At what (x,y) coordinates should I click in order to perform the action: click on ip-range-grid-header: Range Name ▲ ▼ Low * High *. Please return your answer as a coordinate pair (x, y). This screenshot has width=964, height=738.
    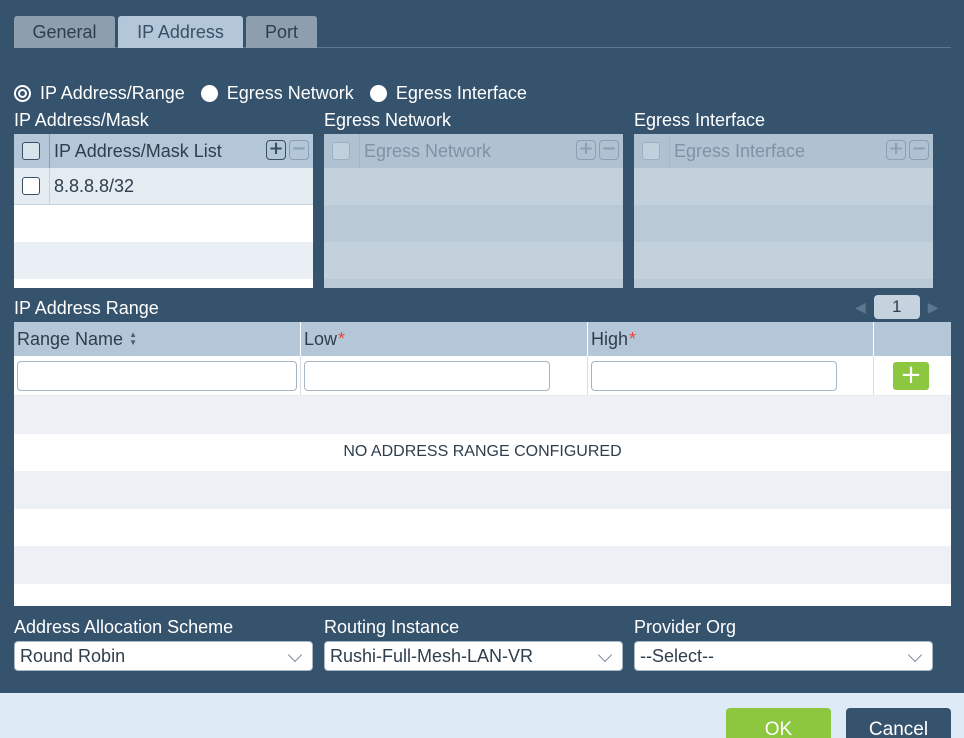
    Looking at the image, I should click on (482, 339).